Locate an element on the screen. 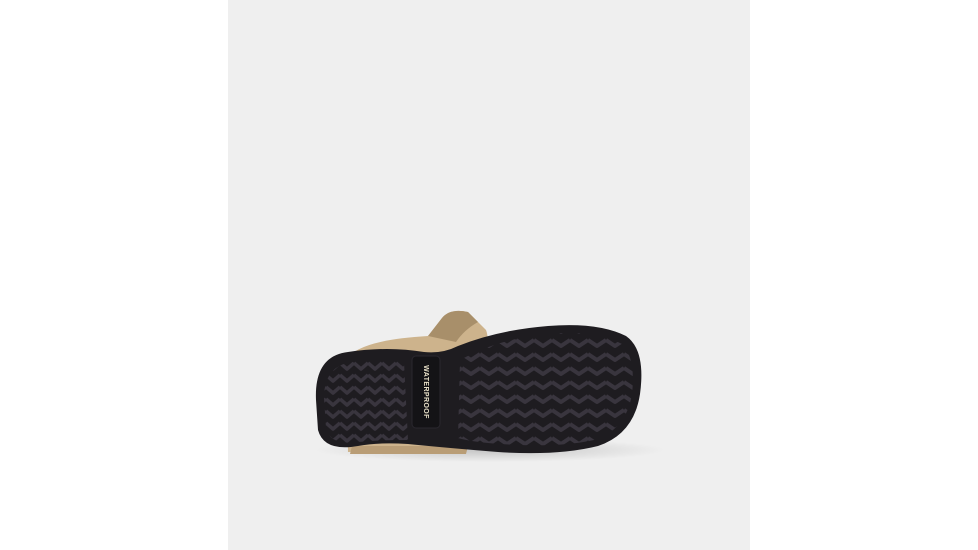 The image size is (978, 550). forefoot-tread is located at coordinates (545, 389).